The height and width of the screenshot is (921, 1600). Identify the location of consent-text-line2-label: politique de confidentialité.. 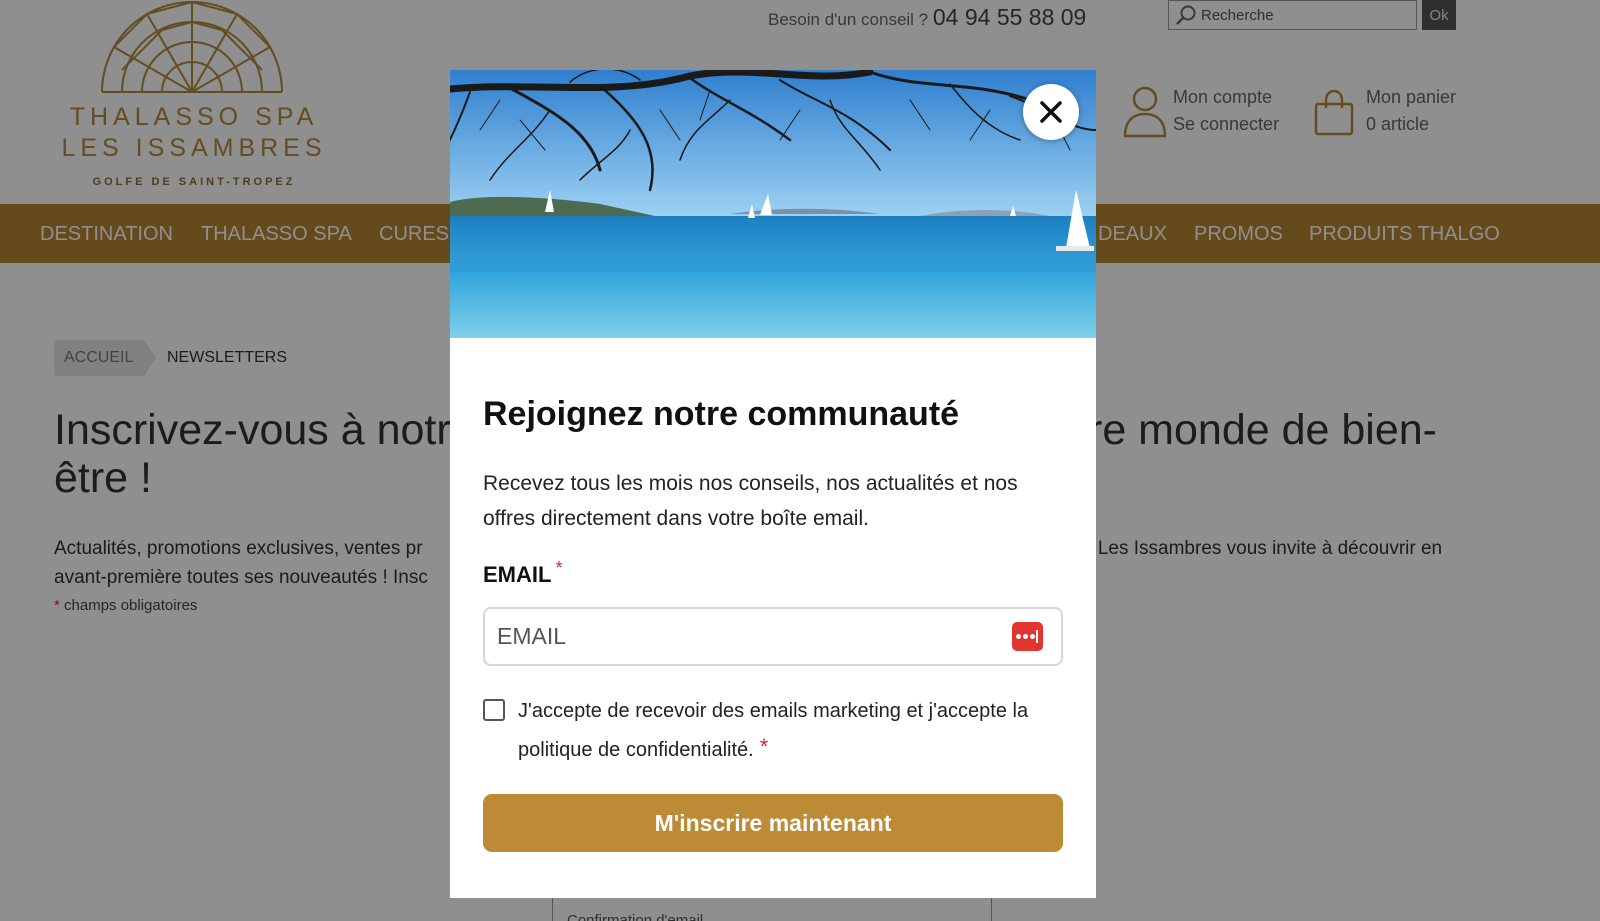
(636, 750).